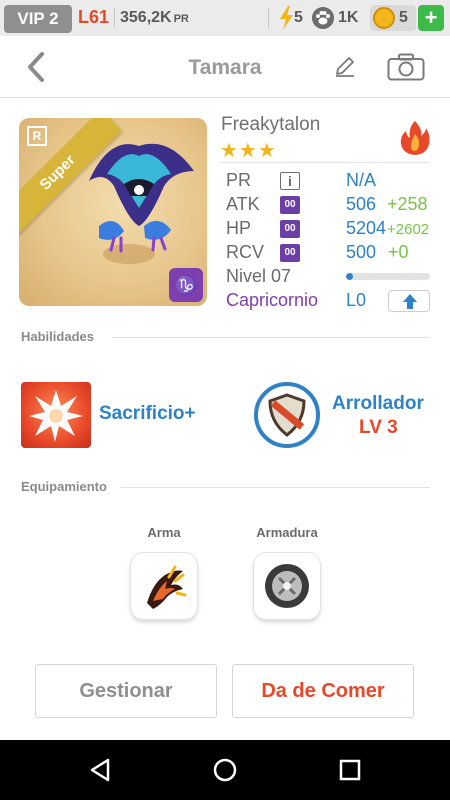 The image size is (450, 800). I want to click on explosion-icon, so click(56, 416).